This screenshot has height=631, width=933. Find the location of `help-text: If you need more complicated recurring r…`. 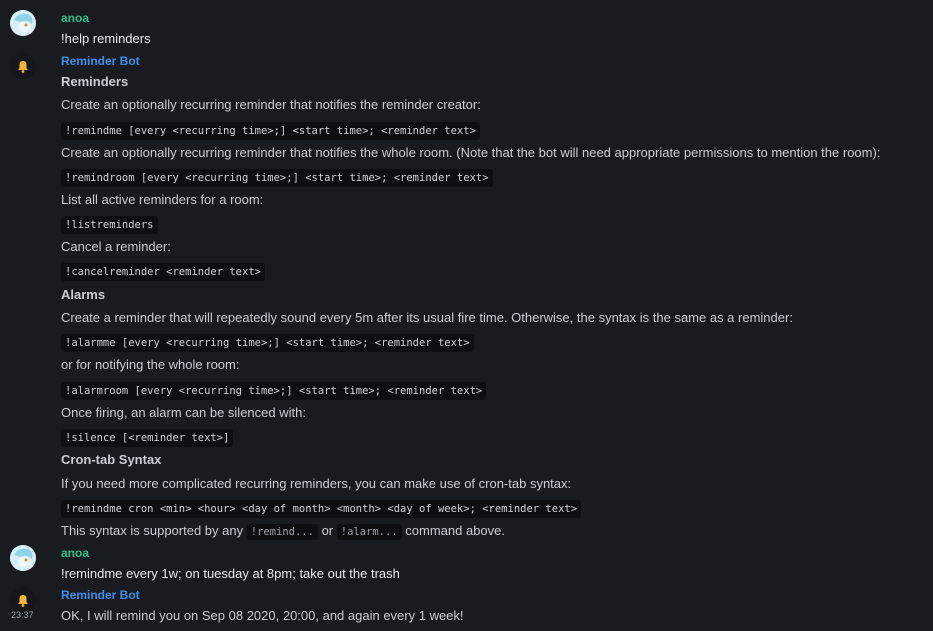

help-text: If you need more complicated recurring r… is located at coordinates (316, 483).